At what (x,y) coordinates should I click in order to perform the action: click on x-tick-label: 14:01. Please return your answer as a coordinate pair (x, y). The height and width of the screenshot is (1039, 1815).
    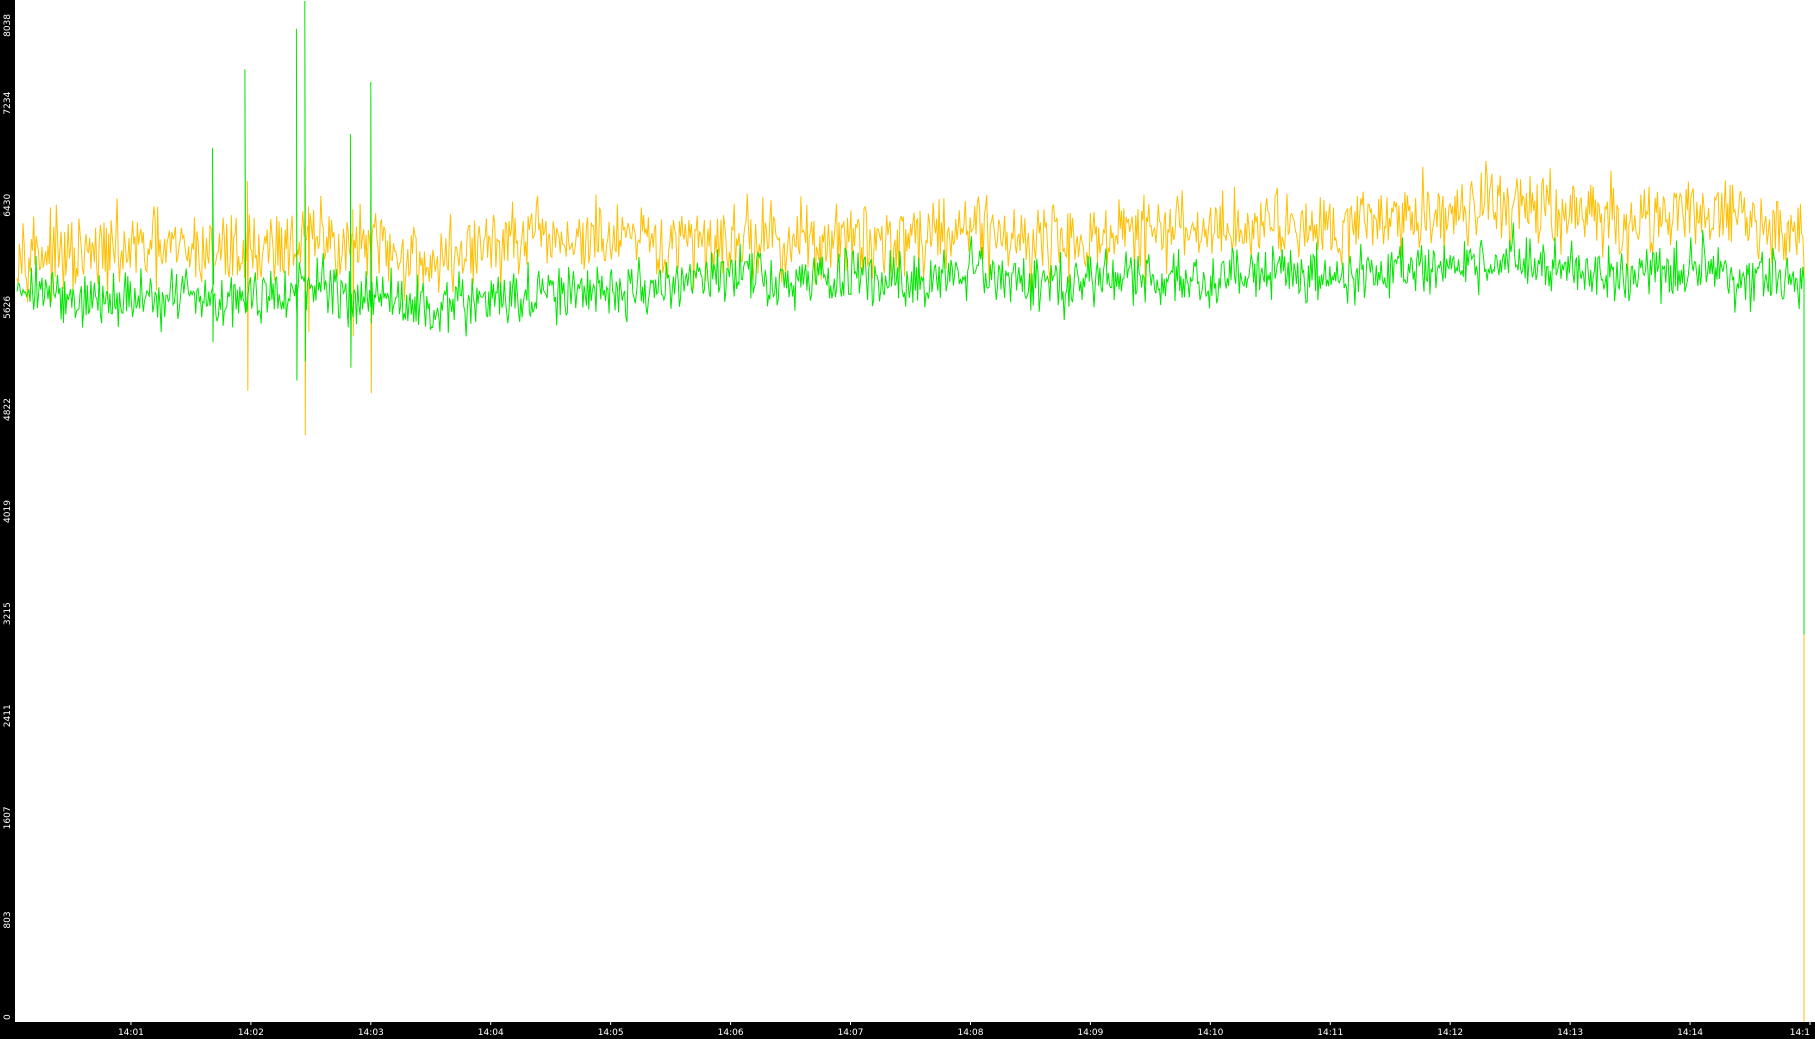
    Looking at the image, I should click on (131, 1033).